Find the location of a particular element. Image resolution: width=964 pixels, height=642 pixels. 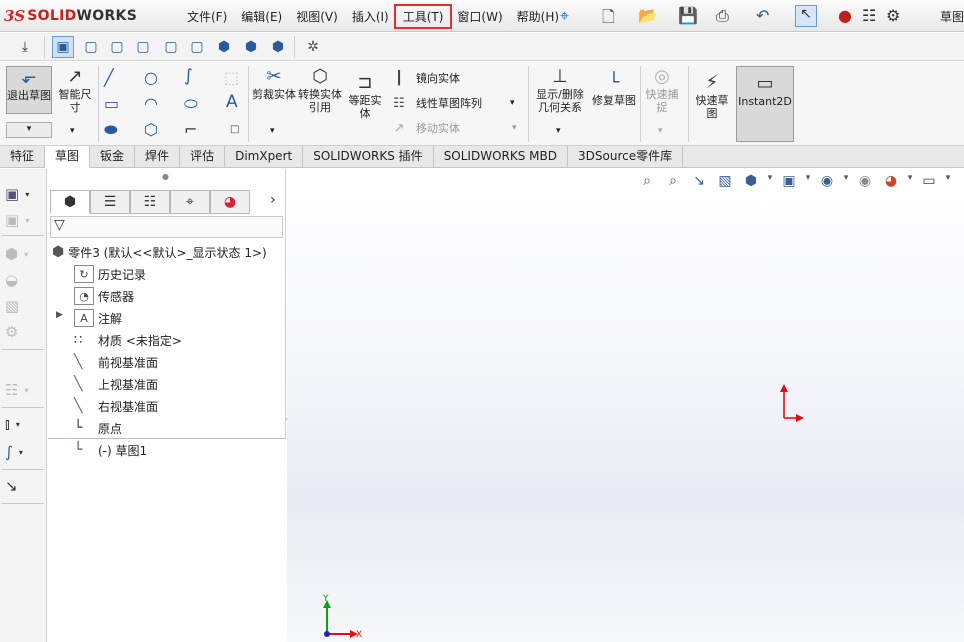

quick-snaps-button: ◎ 快速捕捉 is located at coordinates (662, 92).